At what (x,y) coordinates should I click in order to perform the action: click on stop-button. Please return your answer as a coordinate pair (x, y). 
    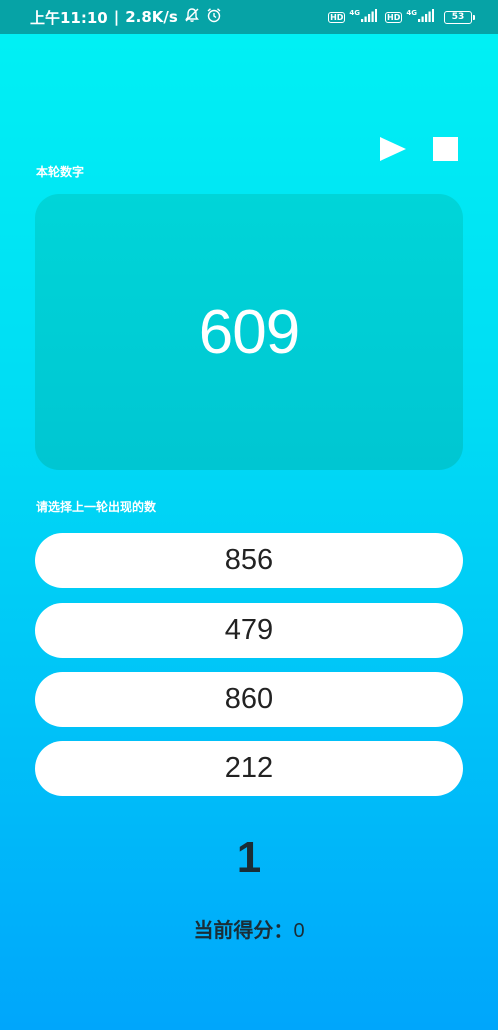
    Looking at the image, I should click on (445, 149).